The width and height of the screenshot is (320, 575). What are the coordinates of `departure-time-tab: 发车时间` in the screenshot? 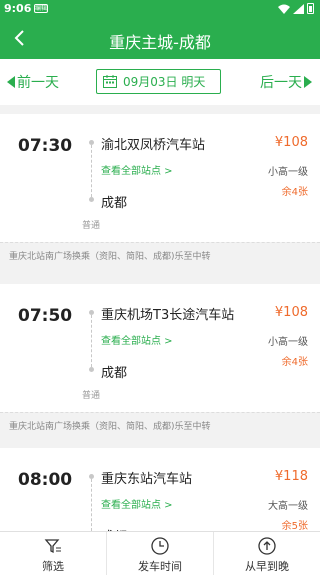 It's located at (160, 553).